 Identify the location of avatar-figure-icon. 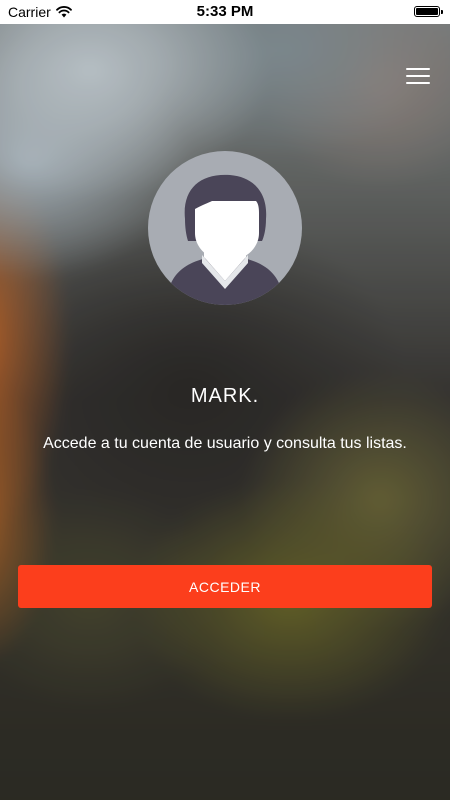
(225, 239).